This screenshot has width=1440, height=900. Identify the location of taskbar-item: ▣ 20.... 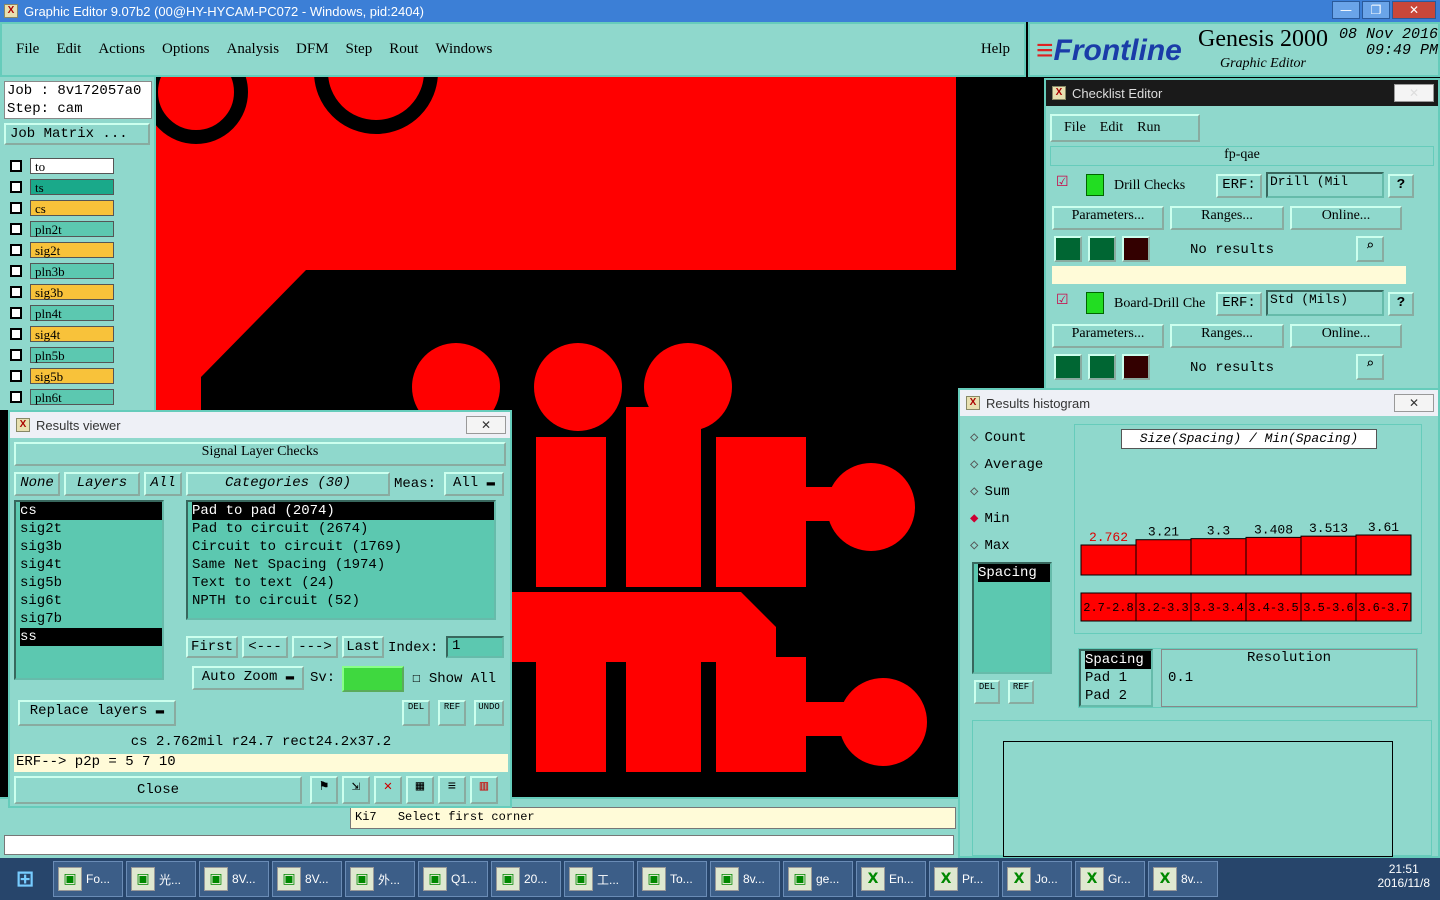
(526, 879).